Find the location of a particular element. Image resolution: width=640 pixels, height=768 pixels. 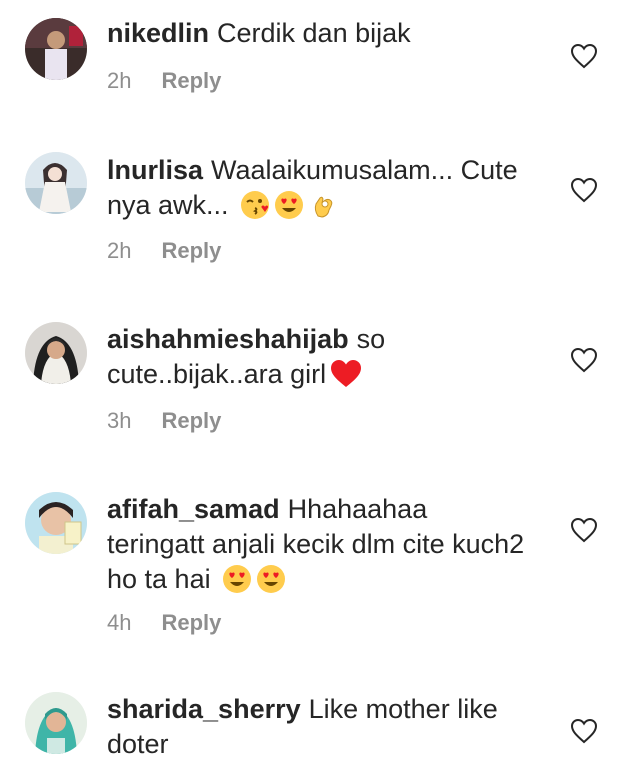

comment-meta: 3h Reply is located at coordinates (164, 421).